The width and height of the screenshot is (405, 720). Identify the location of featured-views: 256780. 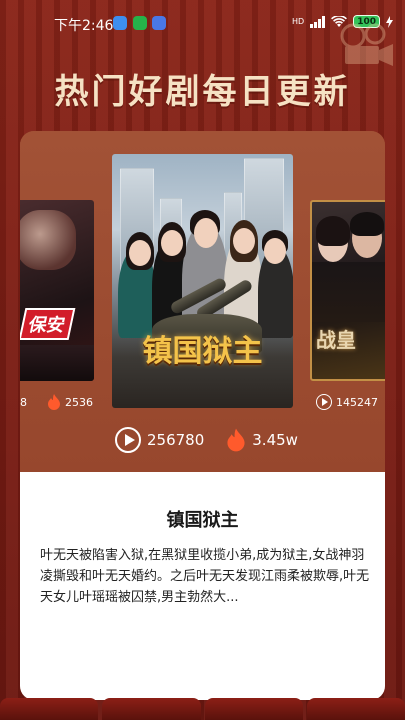
(176, 440).